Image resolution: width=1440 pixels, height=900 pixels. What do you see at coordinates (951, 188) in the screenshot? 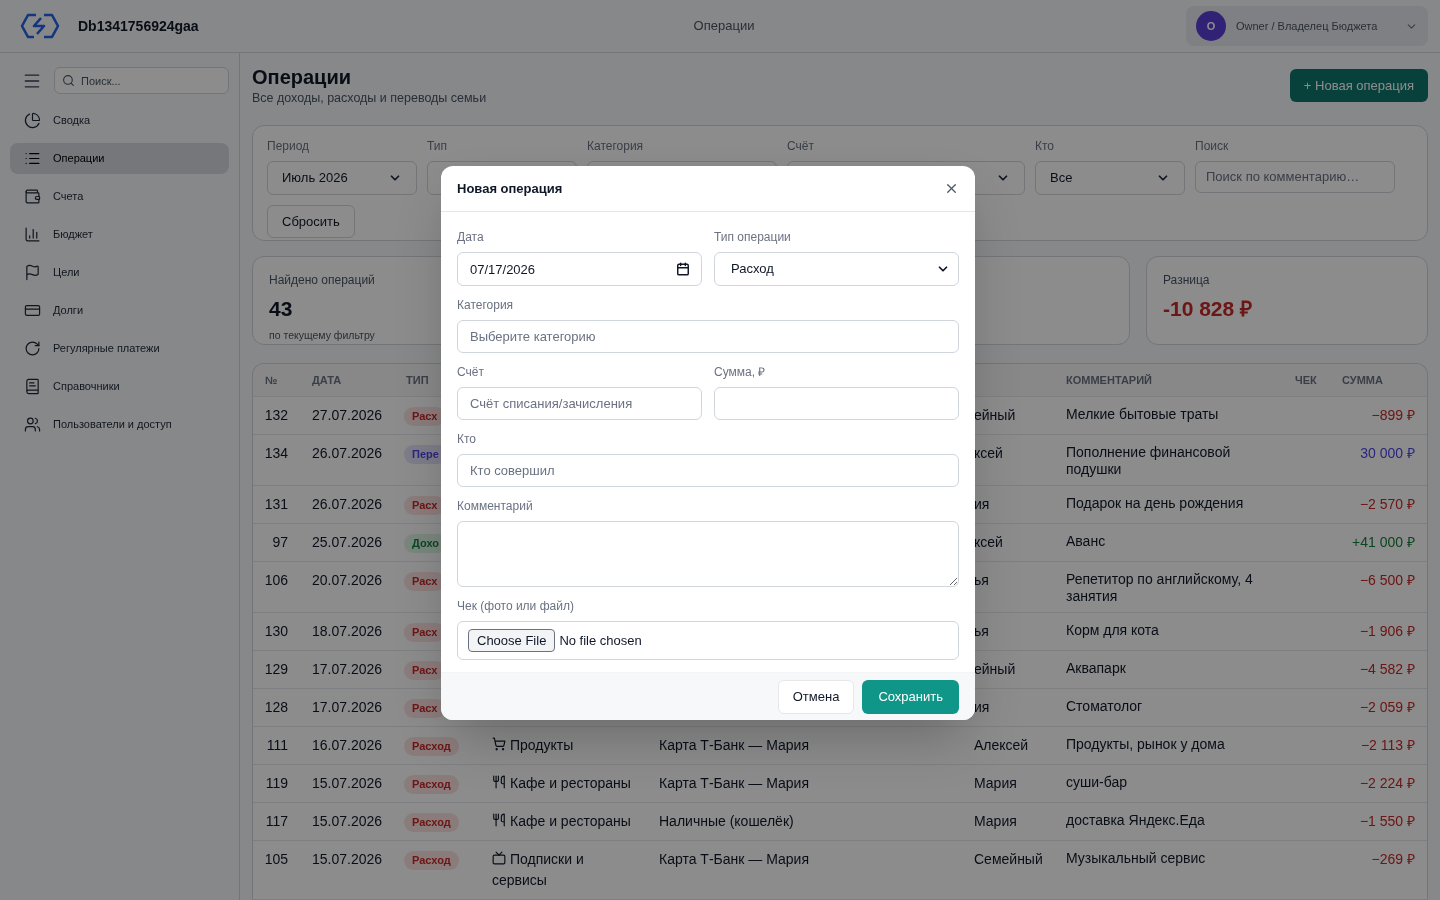
I see `close-icon` at bounding box center [951, 188].